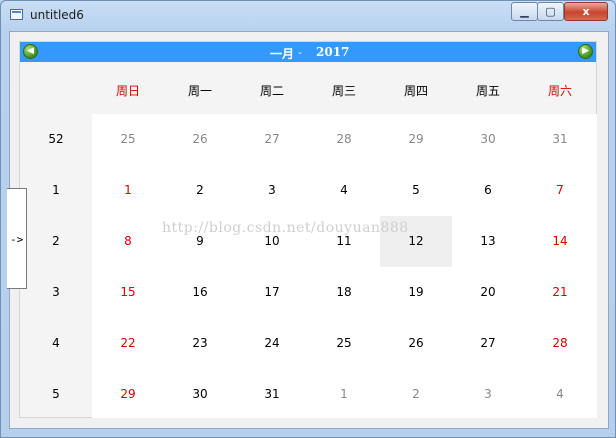 The width and height of the screenshot is (616, 438). What do you see at coordinates (416, 292) in the screenshot?
I see `day-cell: 19` at bounding box center [416, 292].